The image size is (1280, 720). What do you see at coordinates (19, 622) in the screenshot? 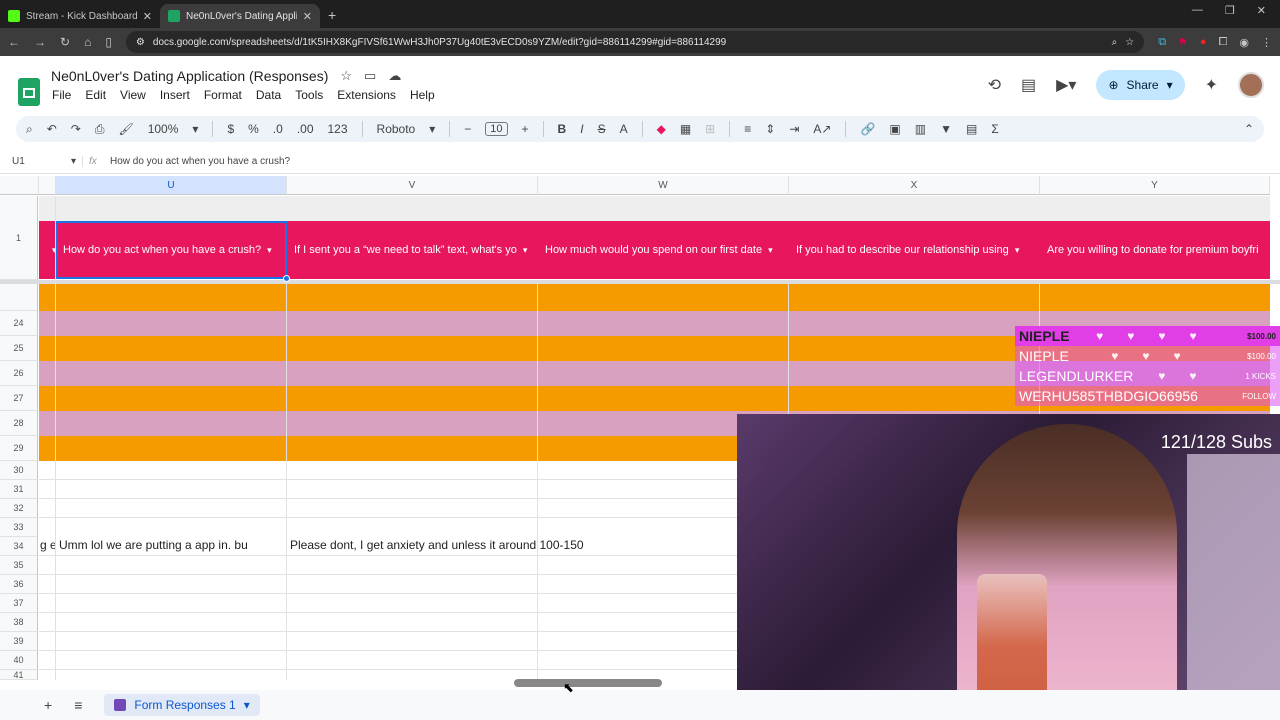
I see `row-header: 38` at bounding box center [19, 622].